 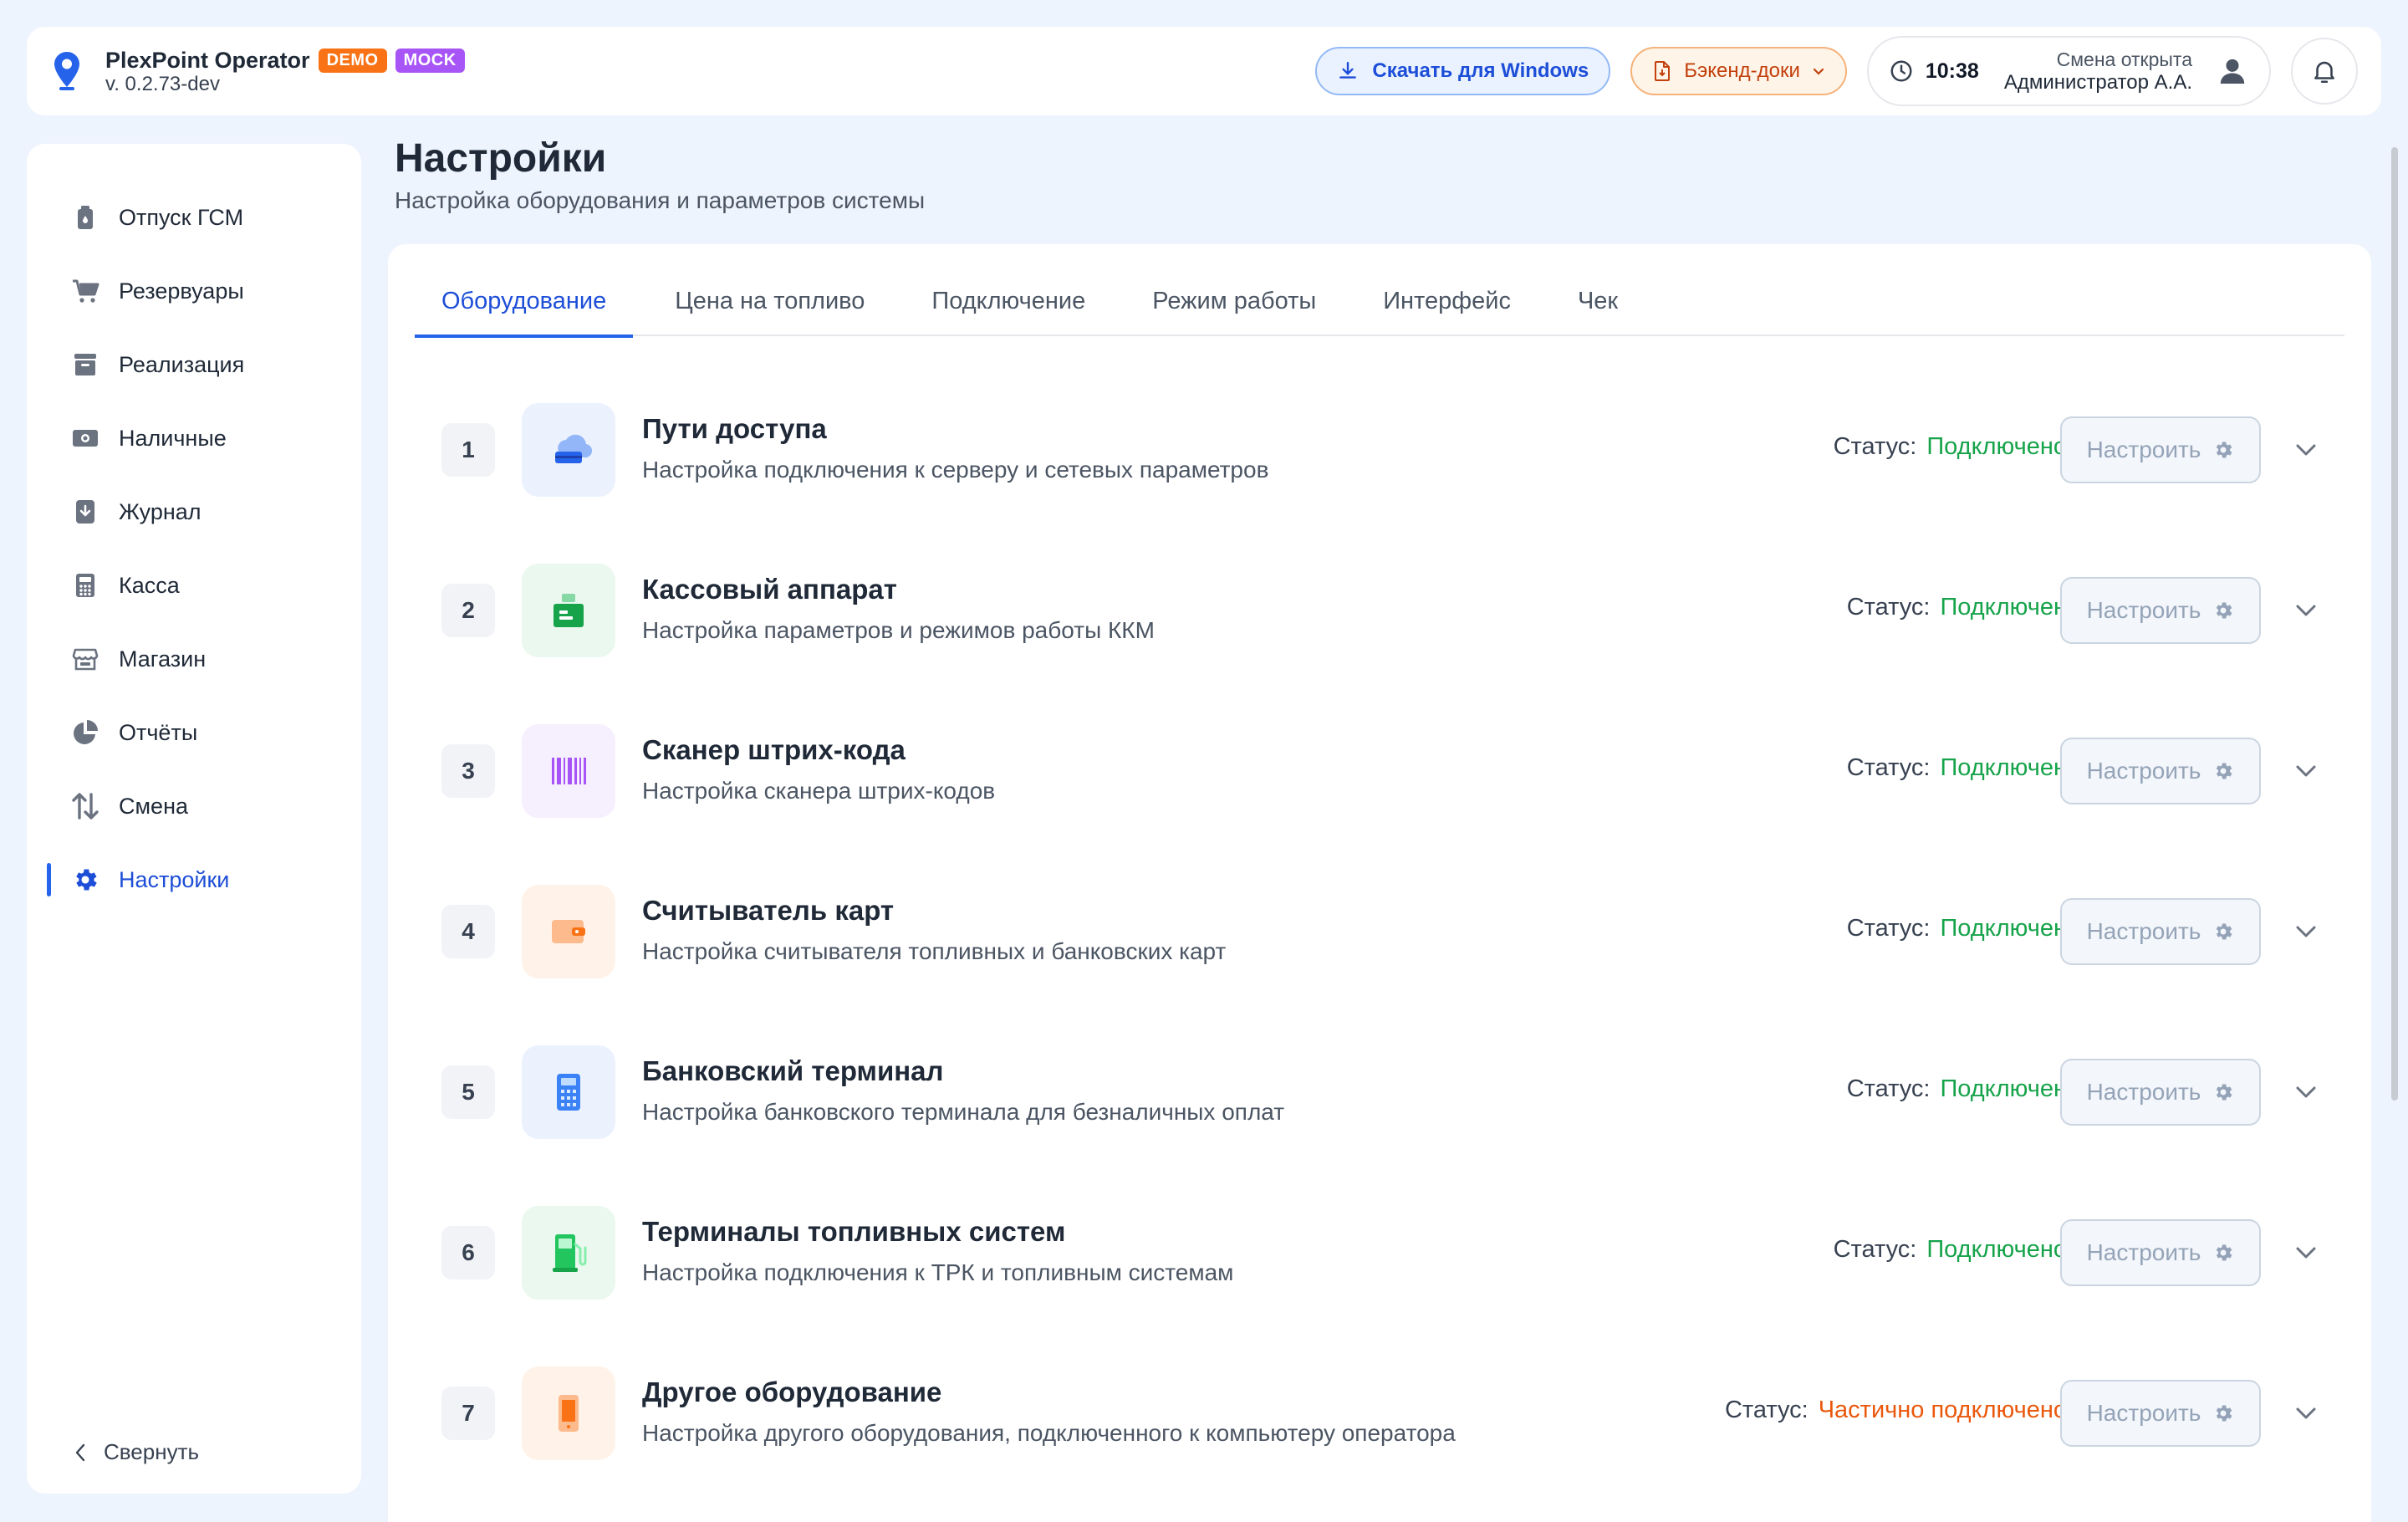 What do you see at coordinates (194, 291) in the screenshot?
I see `sidebar-item-tanks: Резервуары` at bounding box center [194, 291].